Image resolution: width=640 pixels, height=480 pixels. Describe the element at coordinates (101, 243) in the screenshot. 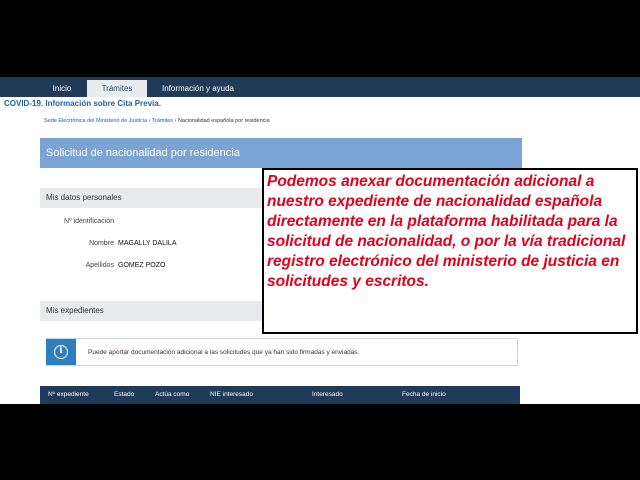

I see `name-label: Nombre` at that location.